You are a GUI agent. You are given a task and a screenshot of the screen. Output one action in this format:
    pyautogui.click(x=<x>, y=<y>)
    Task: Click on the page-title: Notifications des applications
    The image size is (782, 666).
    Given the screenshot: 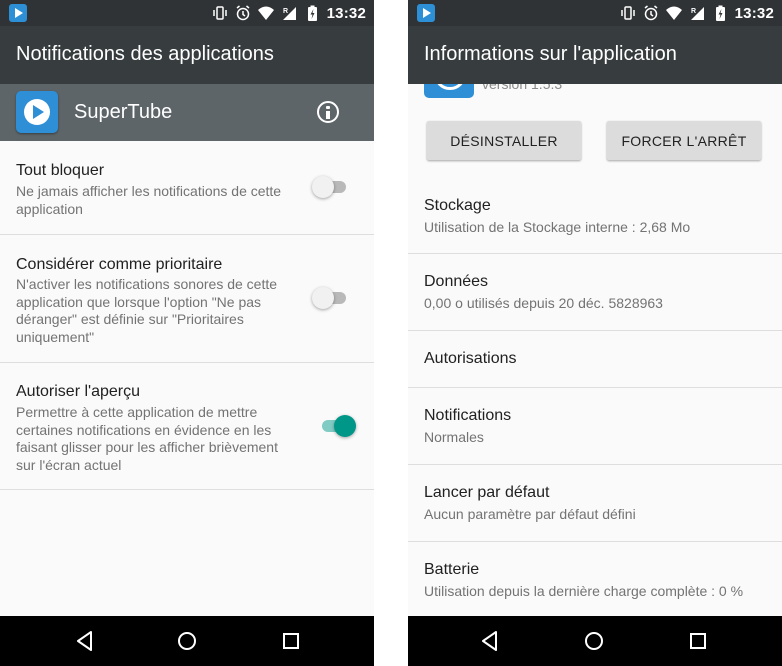 What is the action you would take?
    pyautogui.click(x=145, y=54)
    